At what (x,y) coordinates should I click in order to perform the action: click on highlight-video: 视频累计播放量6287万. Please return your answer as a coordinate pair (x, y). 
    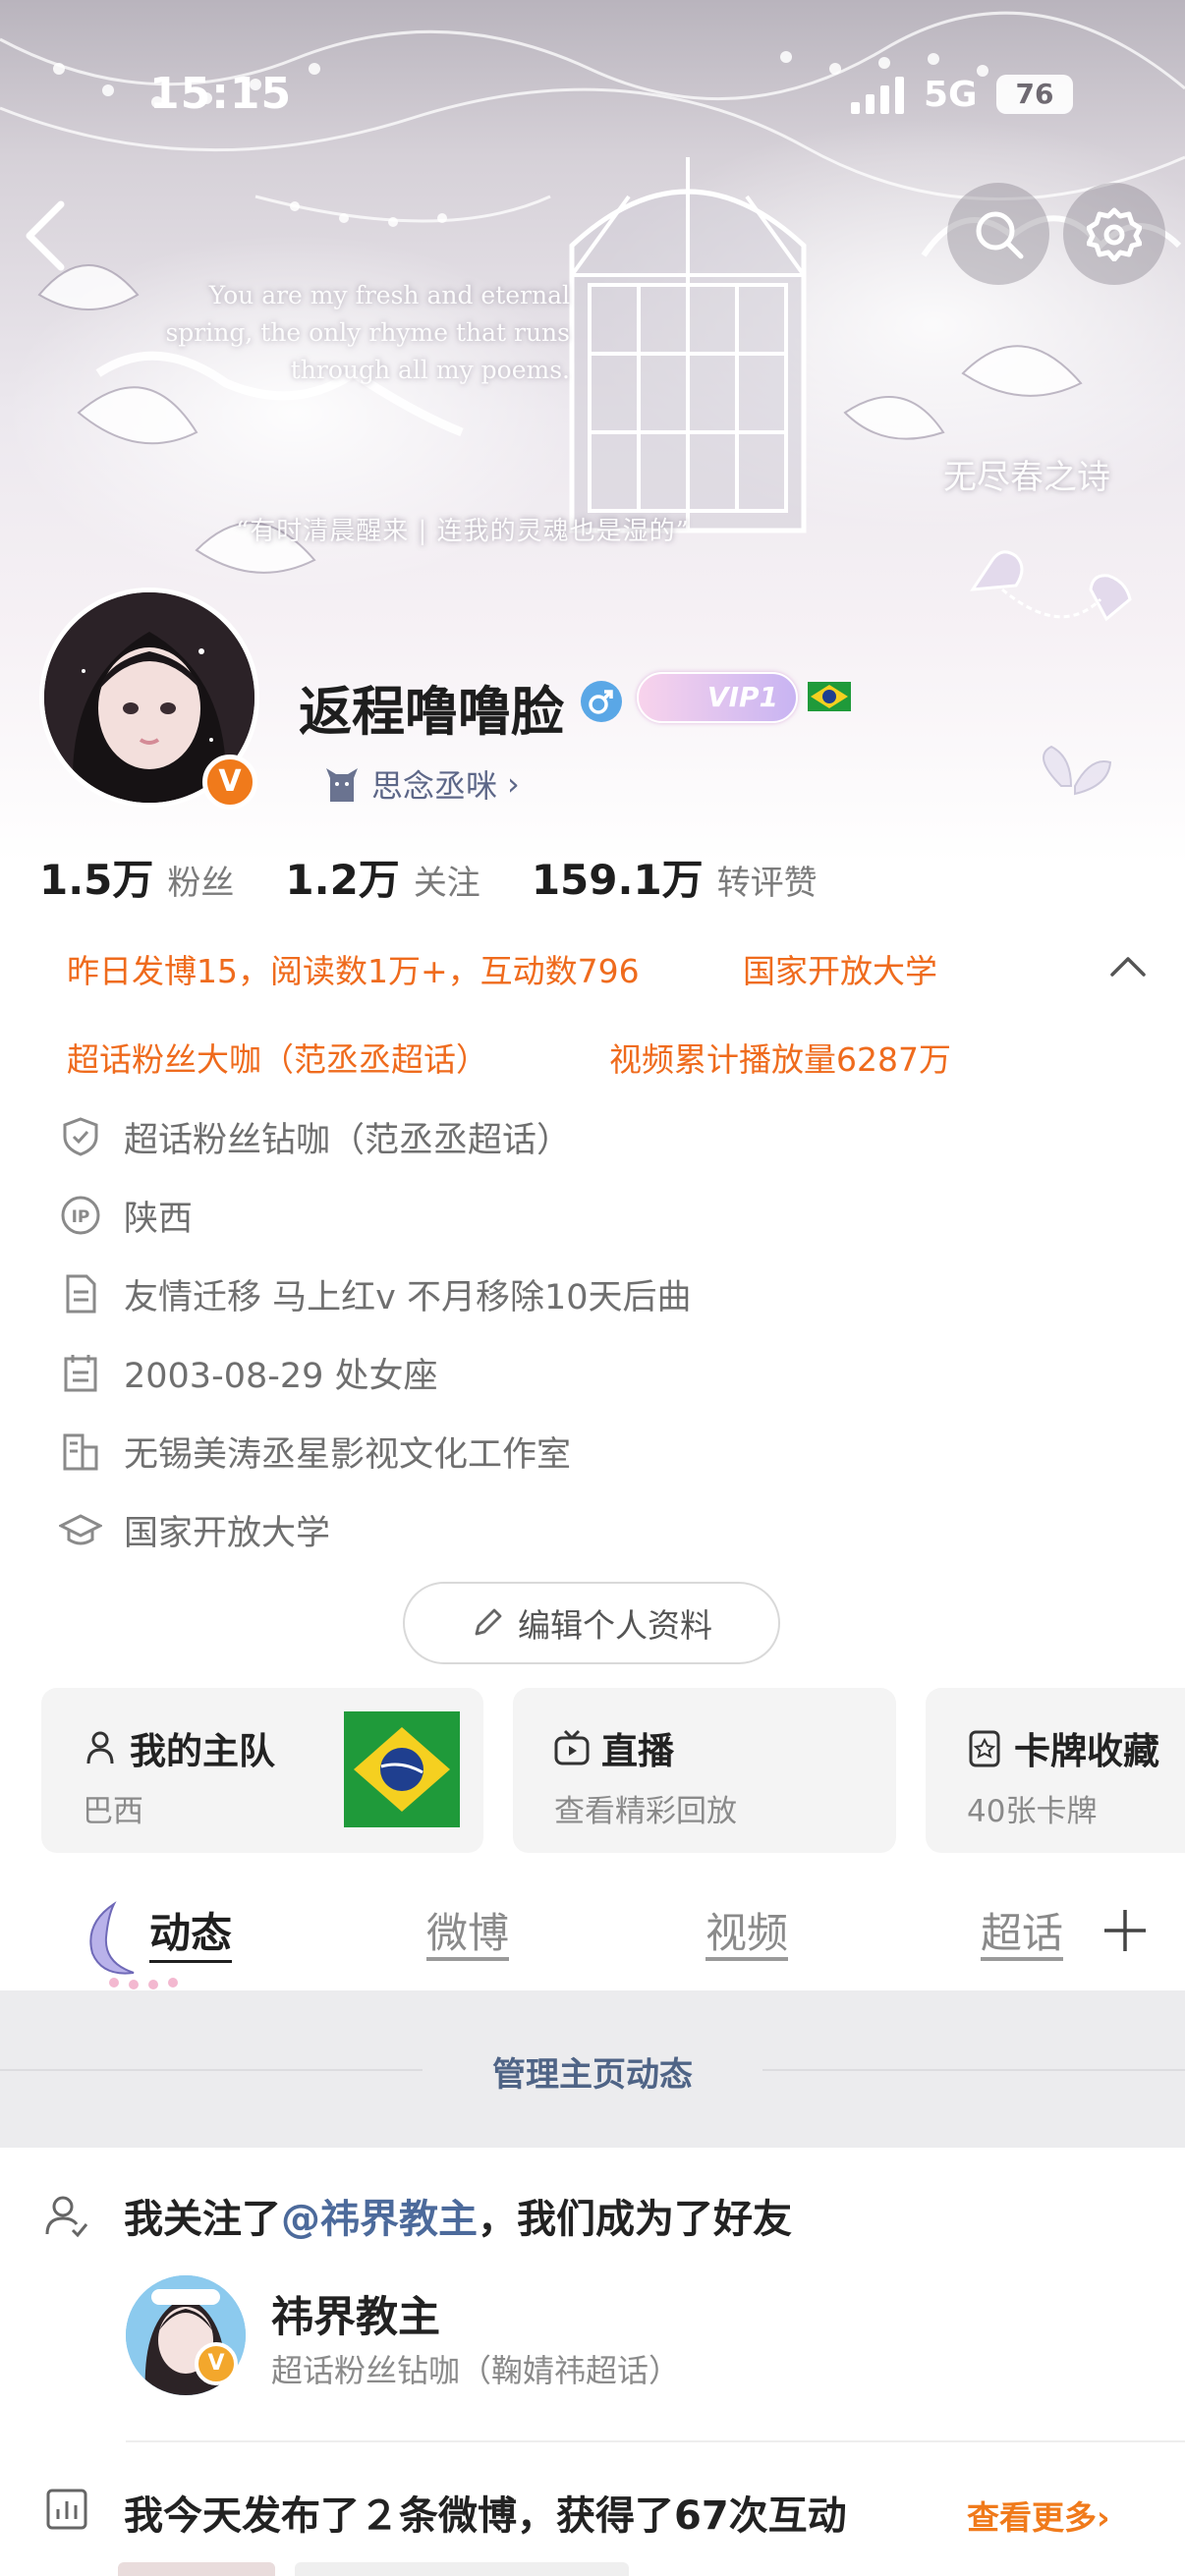
    Looking at the image, I should click on (780, 1057).